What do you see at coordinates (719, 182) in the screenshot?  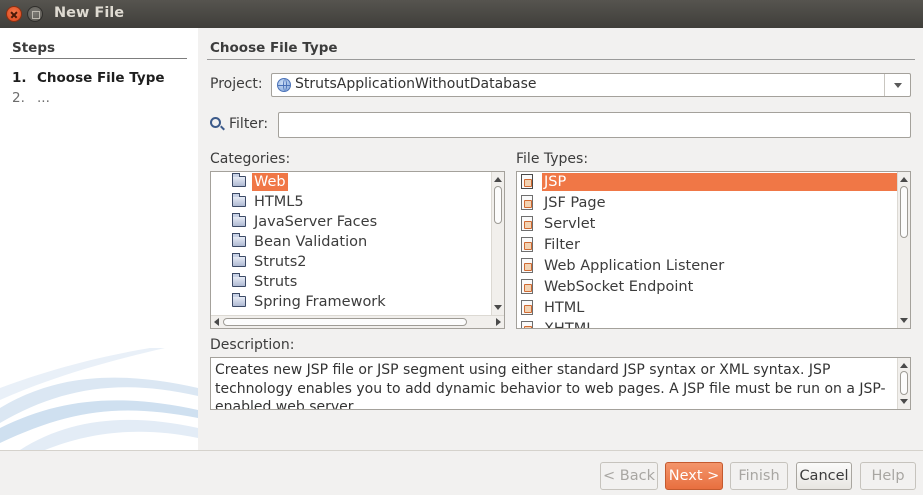 I see `list-item-label: JSP` at bounding box center [719, 182].